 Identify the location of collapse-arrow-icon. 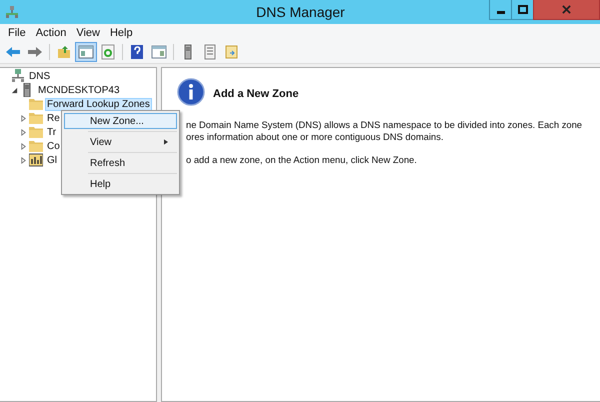
(14, 90).